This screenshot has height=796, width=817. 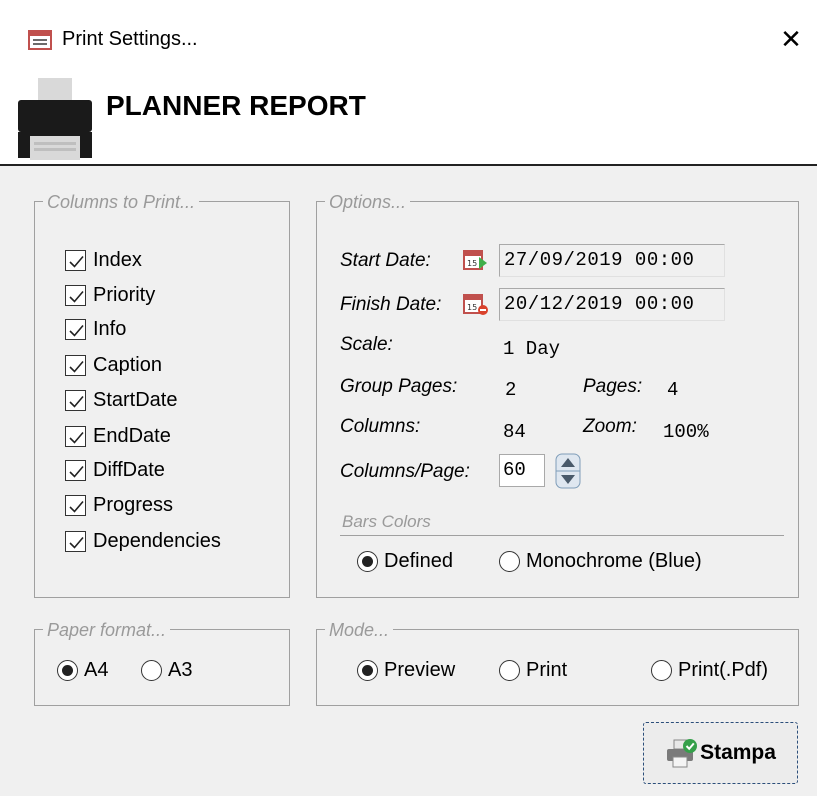 What do you see at coordinates (612, 260) in the screenshot?
I see `start-date-field: 27/09/2019 00:00` at bounding box center [612, 260].